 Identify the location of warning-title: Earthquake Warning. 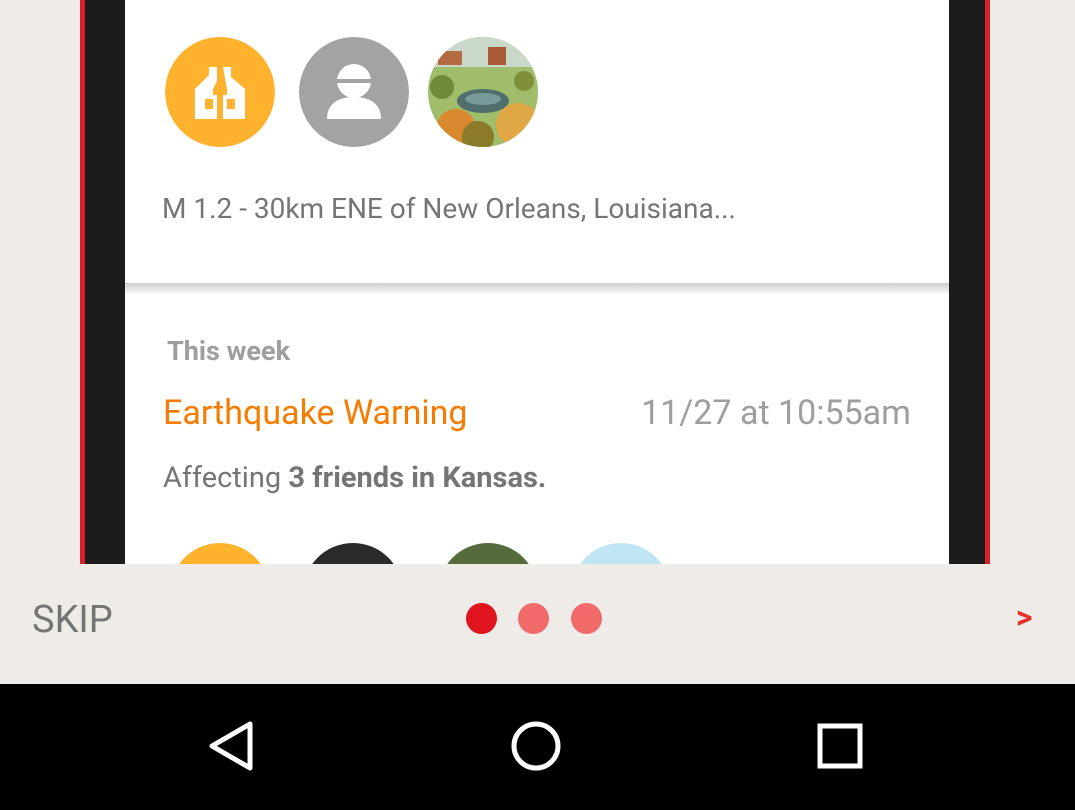
(315, 413).